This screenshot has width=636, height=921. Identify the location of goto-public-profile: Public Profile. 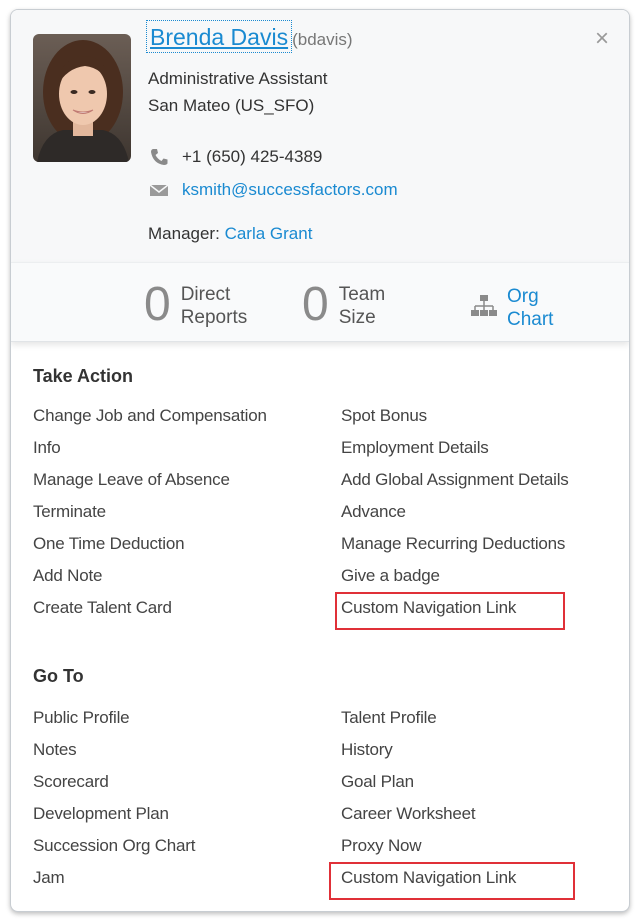
(81, 718).